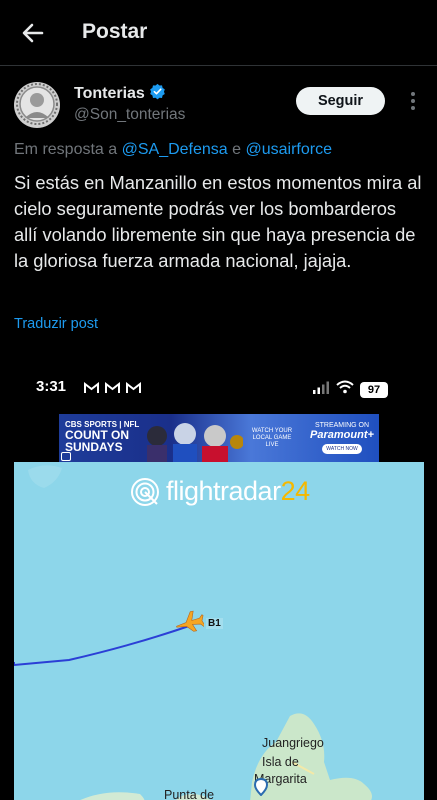 This screenshot has height=800, width=437. I want to click on back-arrow-icon, so click(33, 33).